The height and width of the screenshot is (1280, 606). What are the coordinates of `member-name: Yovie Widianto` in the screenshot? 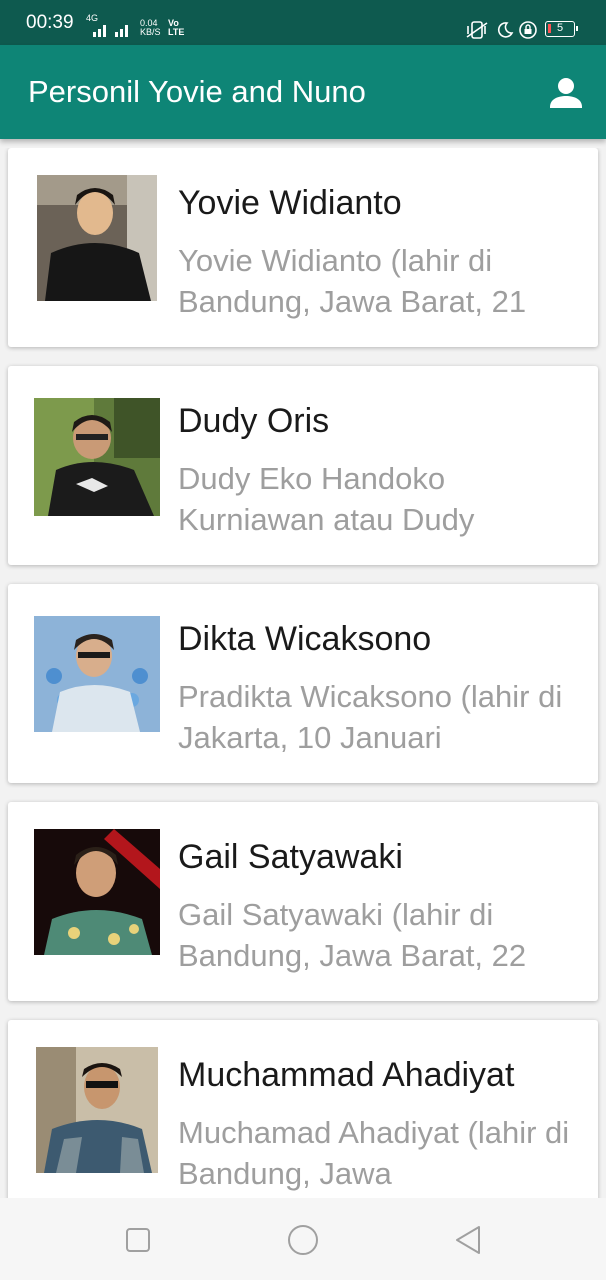 It's located at (290, 203).